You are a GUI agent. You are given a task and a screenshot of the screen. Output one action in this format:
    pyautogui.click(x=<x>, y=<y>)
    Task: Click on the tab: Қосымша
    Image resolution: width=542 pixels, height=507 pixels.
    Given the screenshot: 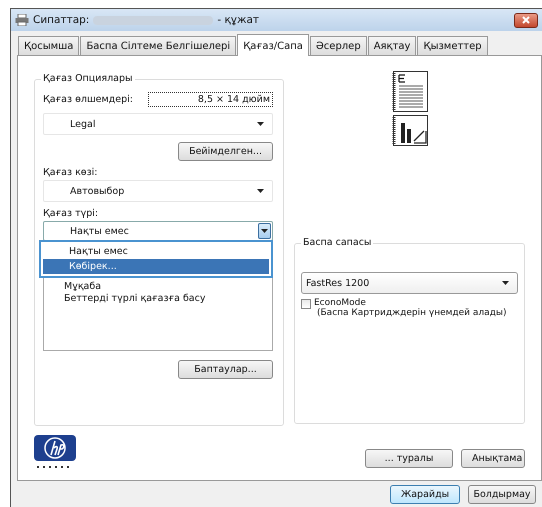 What is the action you would take?
    pyautogui.click(x=49, y=45)
    